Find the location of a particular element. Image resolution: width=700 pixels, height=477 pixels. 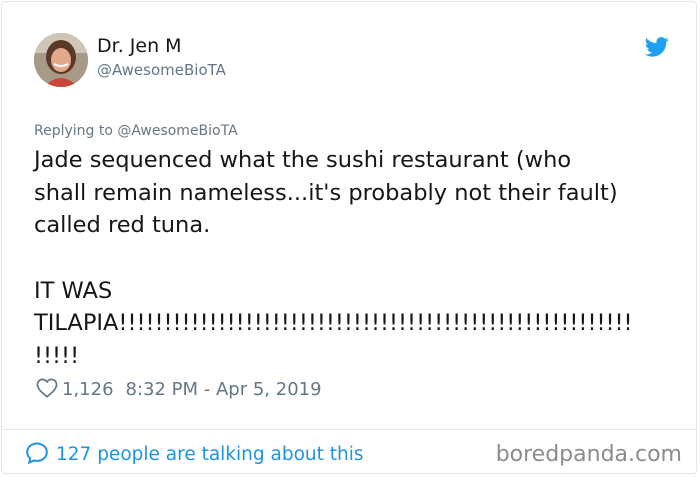

twitter-bird-icon is located at coordinates (657, 47).